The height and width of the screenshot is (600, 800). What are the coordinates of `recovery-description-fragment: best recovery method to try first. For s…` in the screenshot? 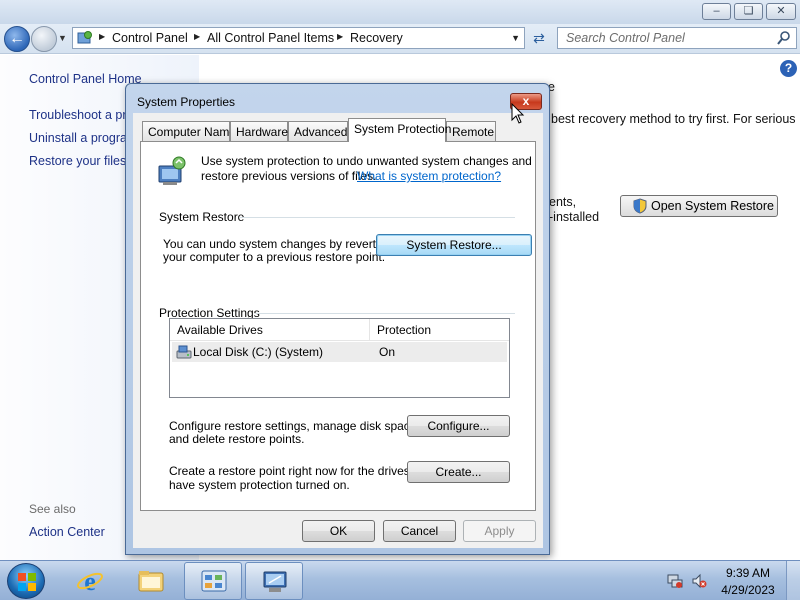 It's located at (673, 119).